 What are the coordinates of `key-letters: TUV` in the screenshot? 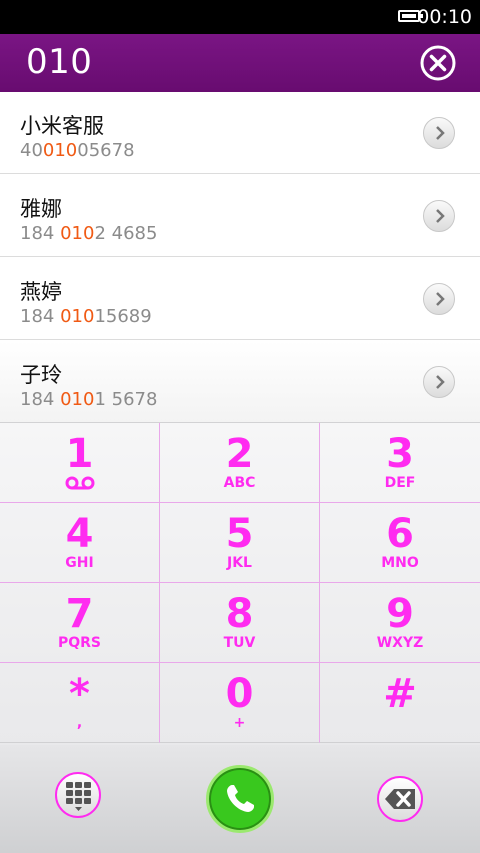 It's located at (239, 643).